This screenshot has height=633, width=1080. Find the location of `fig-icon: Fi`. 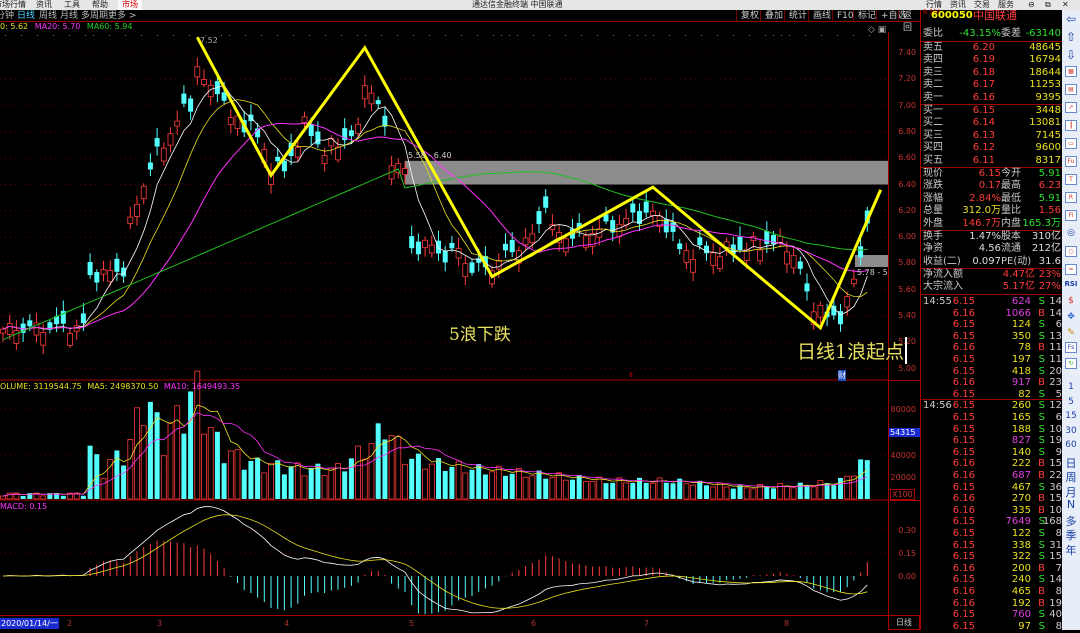

fig-icon: Fi is located at coordinates (1071, 215).